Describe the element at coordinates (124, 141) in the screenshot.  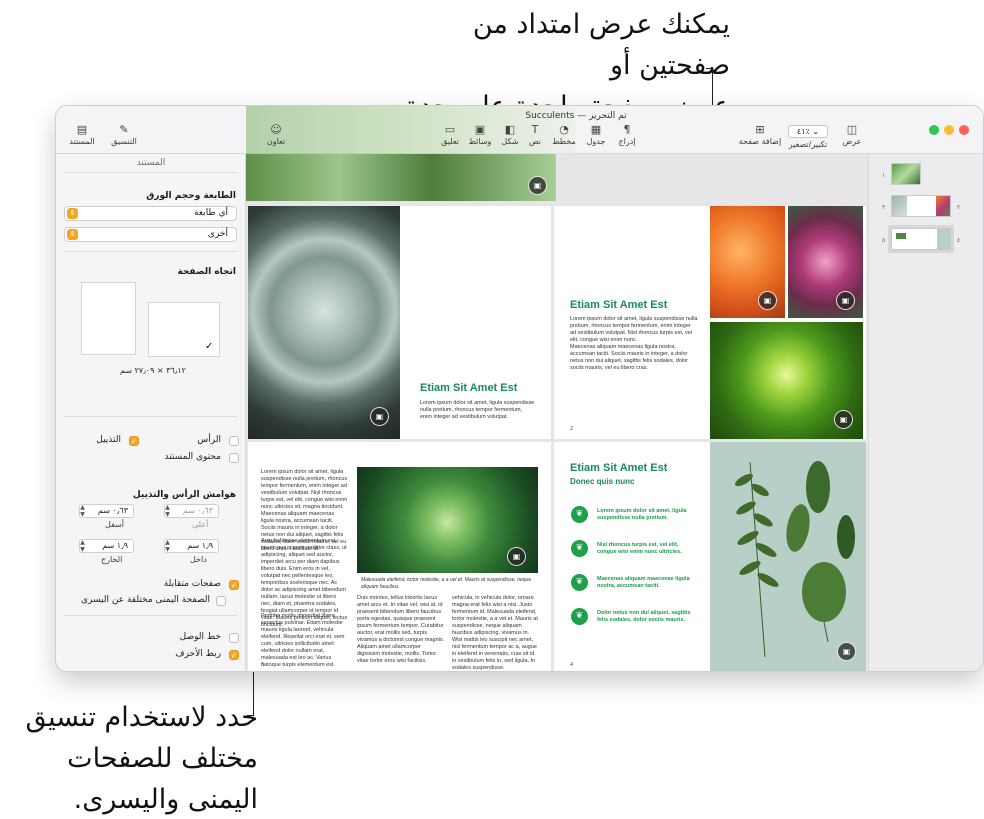
I see `format-label: التنسيق` at that location.